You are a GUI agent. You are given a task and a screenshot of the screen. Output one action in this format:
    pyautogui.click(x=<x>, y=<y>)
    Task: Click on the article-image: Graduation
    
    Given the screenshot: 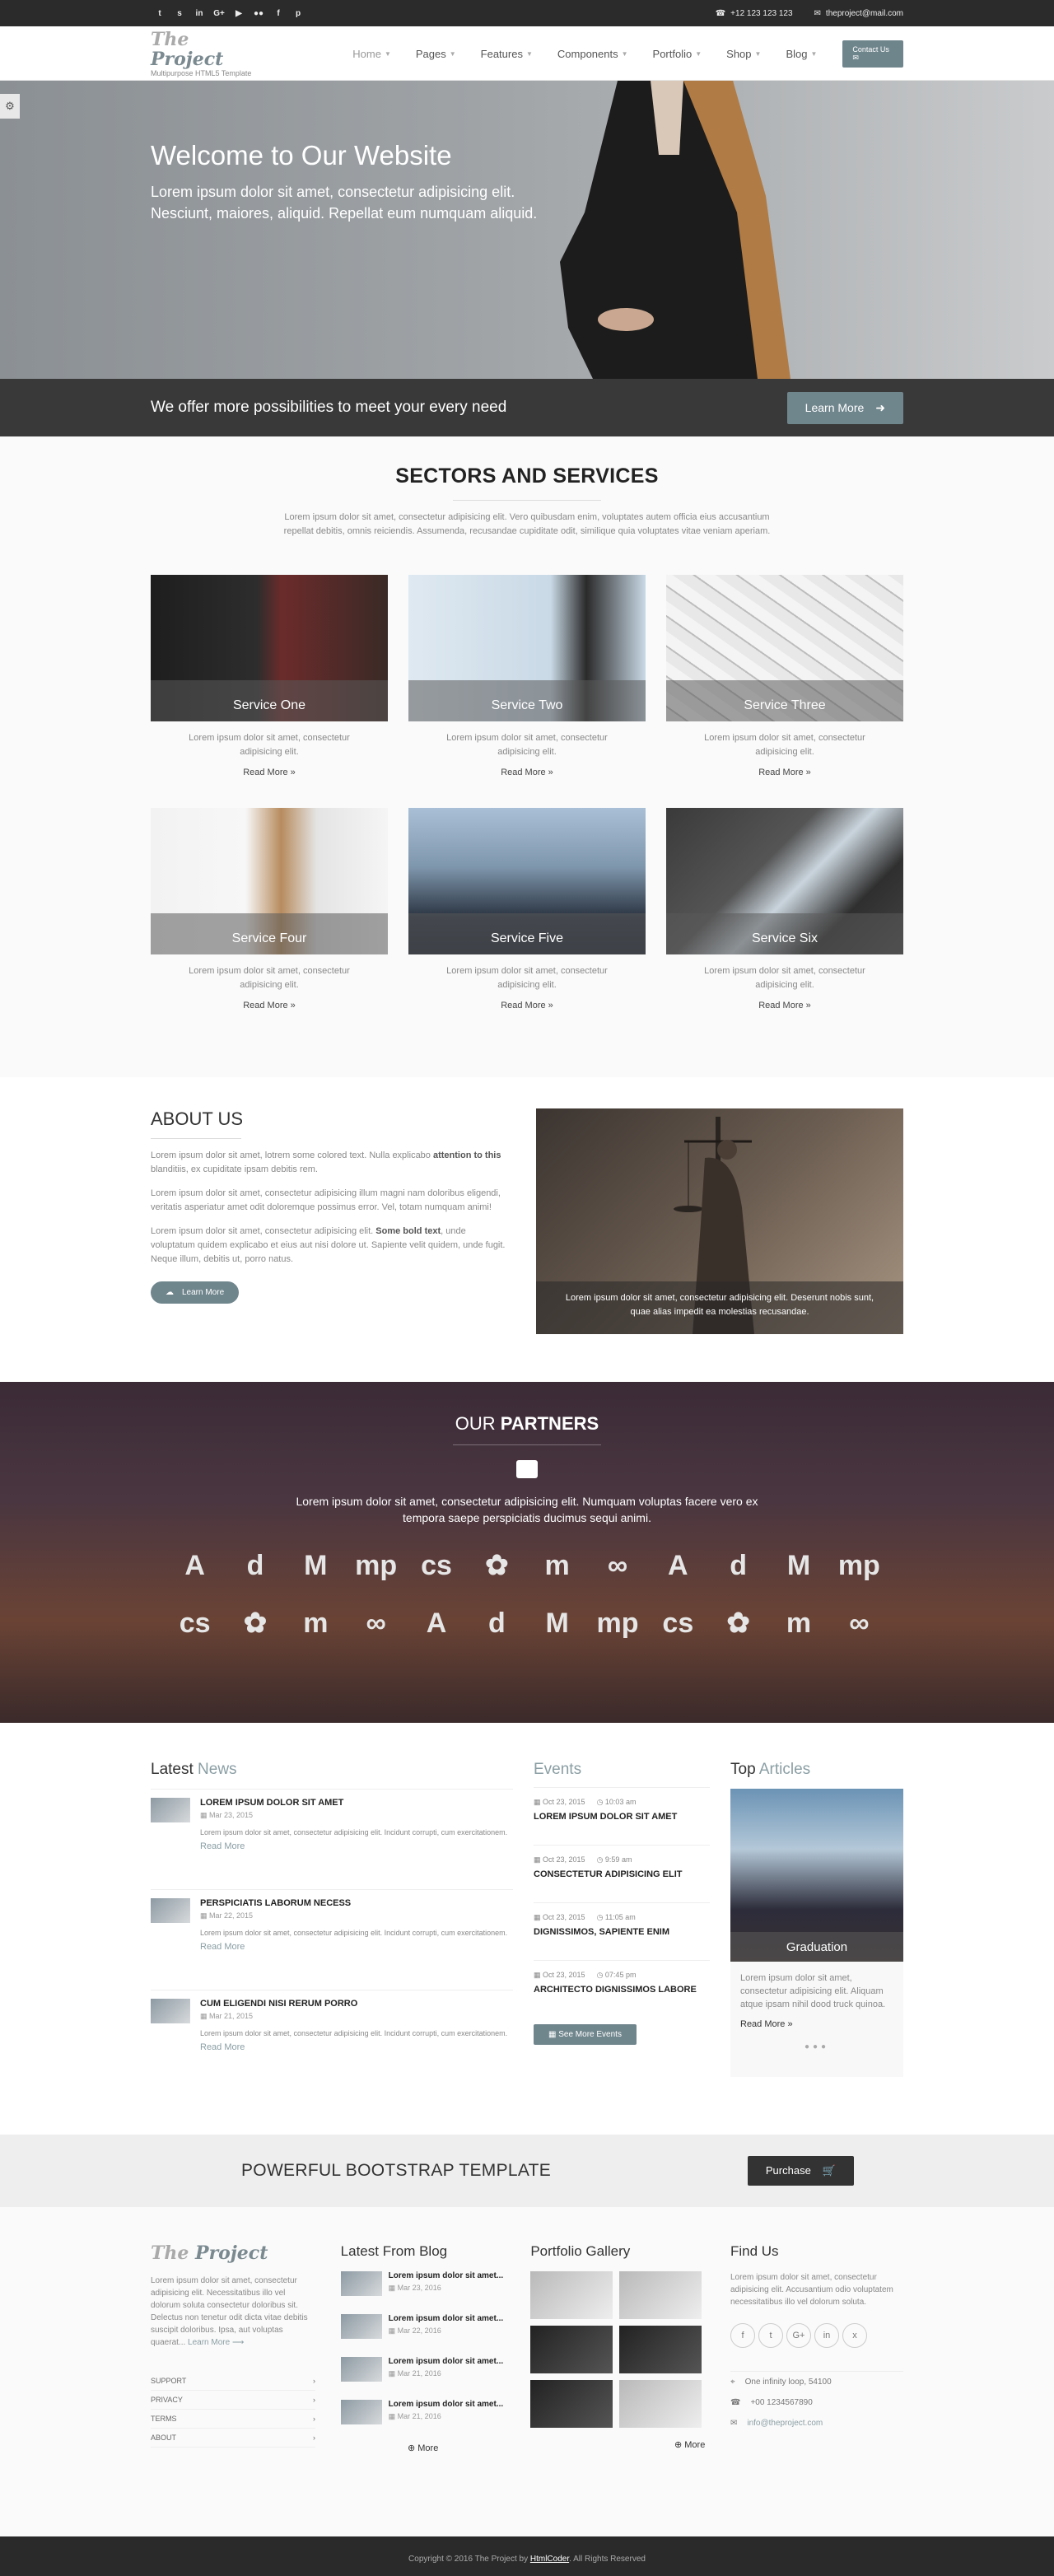 What is the action you would take?
    pyautogui.click(x=816, y=1875)
    